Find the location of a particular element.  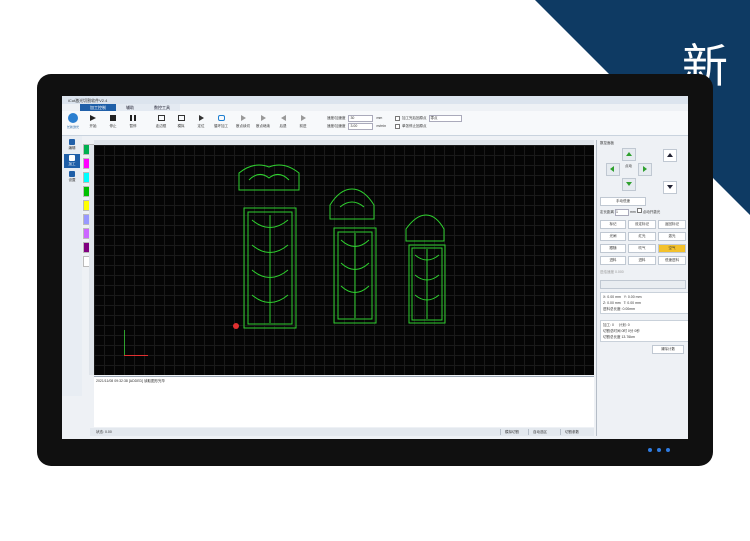

laser-button: 激光 is located at coordinates (672, 236).